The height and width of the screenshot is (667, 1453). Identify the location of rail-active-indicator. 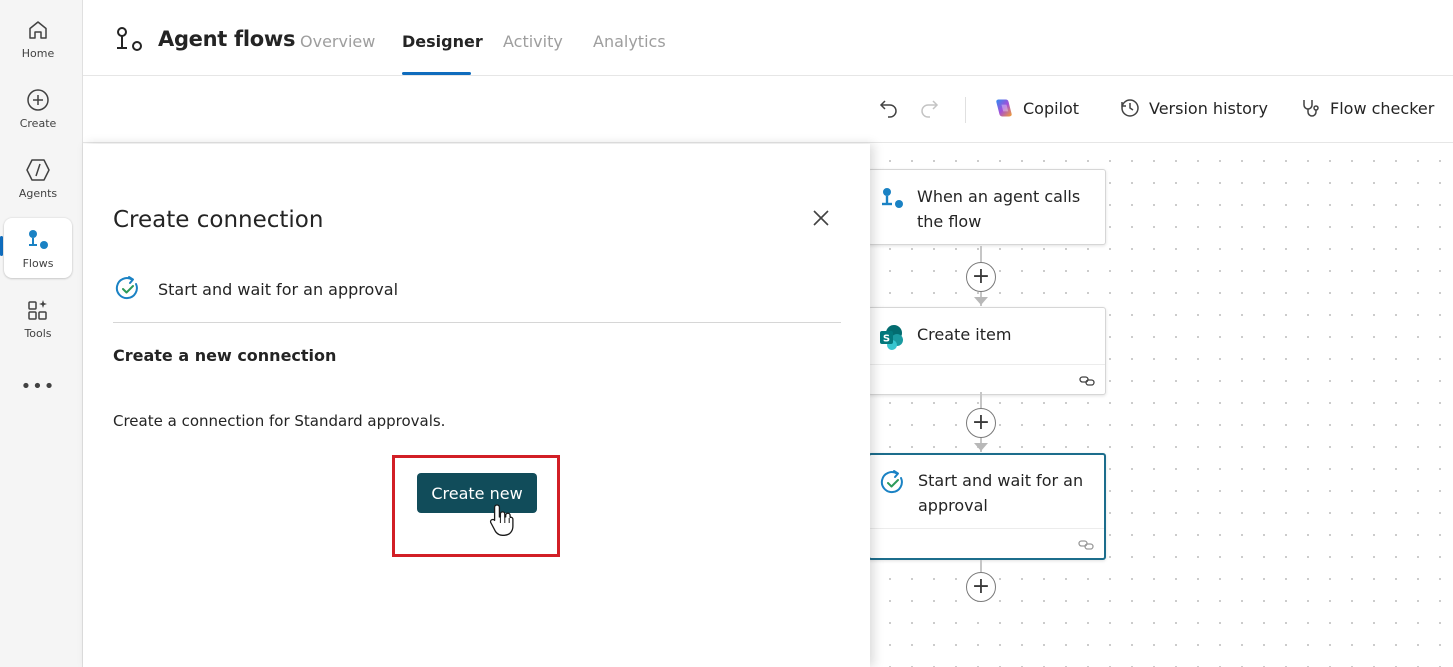
(1, 246).